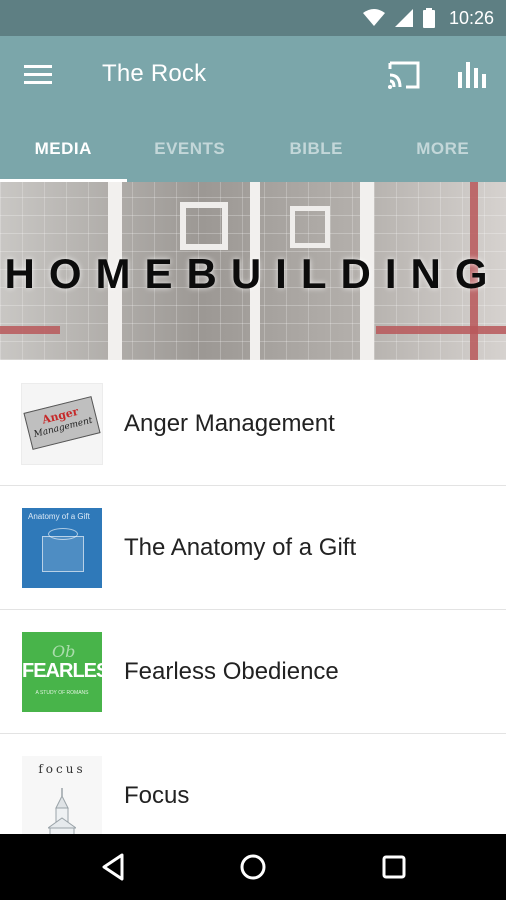  I want to click on thumbnail-card: Anger Management, so click(62, 423).